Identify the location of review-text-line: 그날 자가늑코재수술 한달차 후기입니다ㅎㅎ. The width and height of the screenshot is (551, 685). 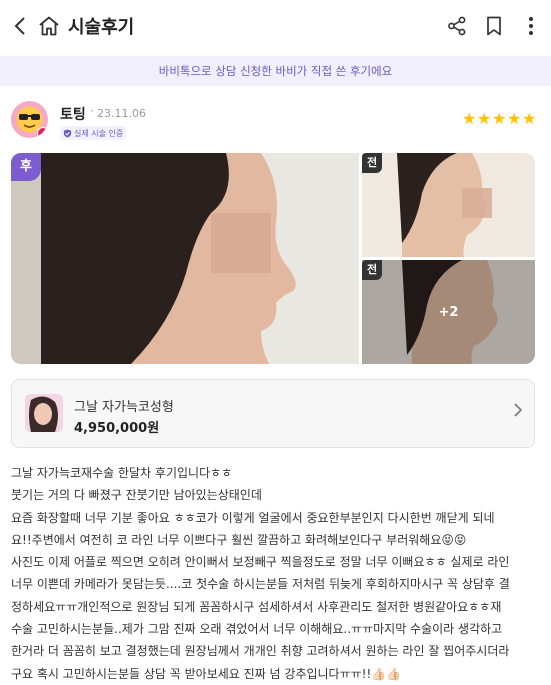
(122, 473).